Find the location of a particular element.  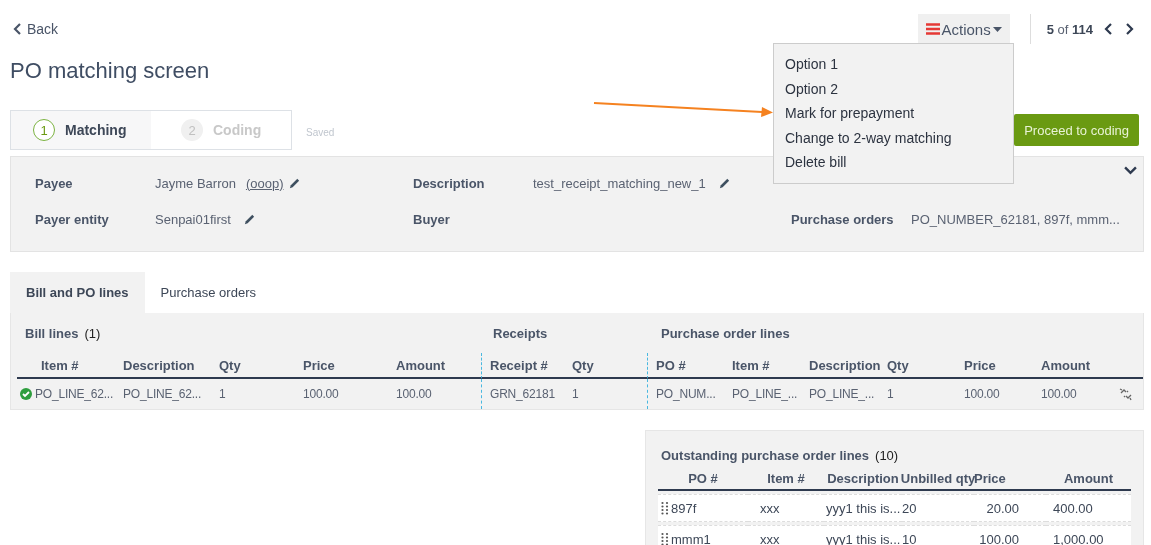

group-title: Bill lines (1) is located at coordinates (63, 333).